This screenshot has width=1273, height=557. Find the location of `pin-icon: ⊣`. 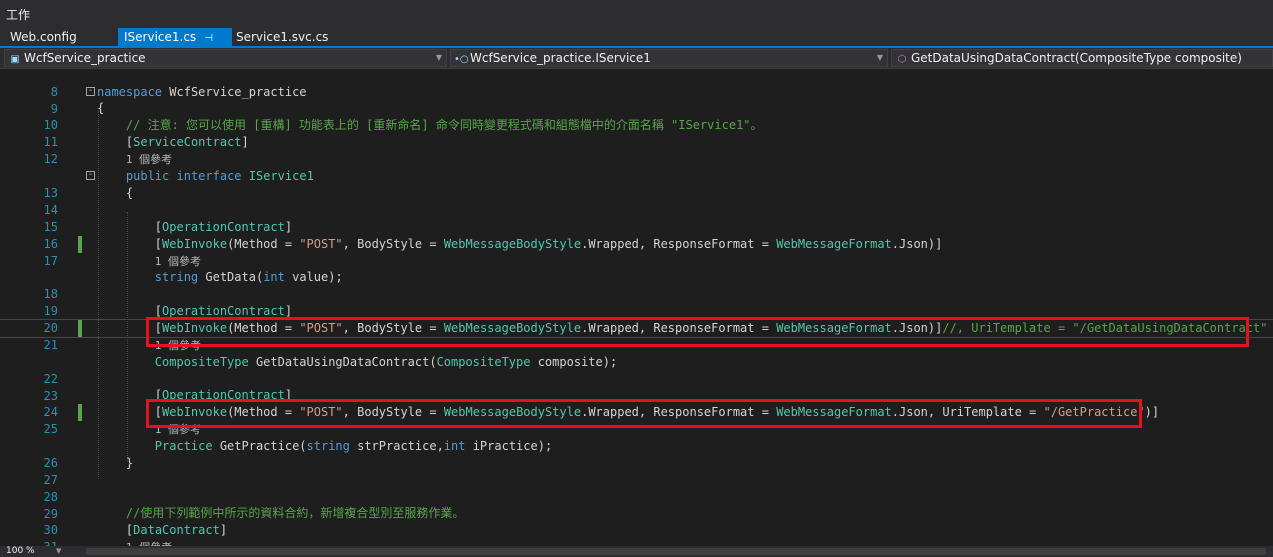

pin-icon: ⊣ is located at coordinates (208, 38).